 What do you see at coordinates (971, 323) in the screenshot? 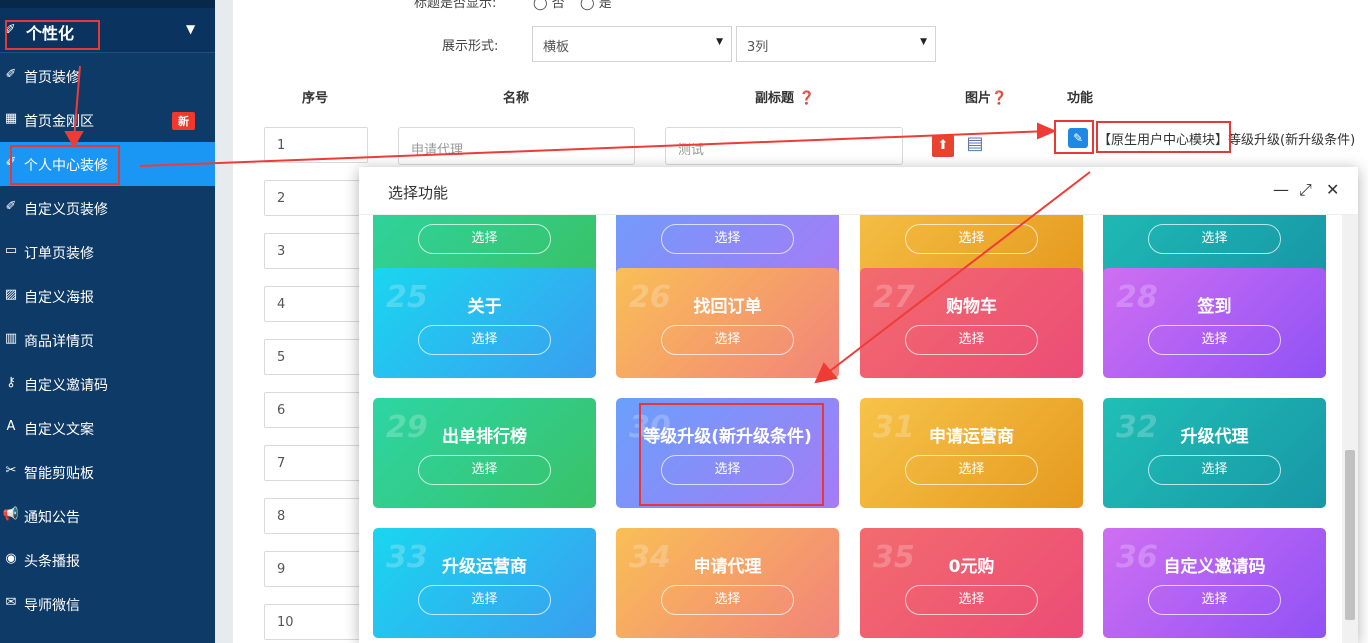
I see `function-card: 27 购物车 选择` at bounding box center [971, 323].